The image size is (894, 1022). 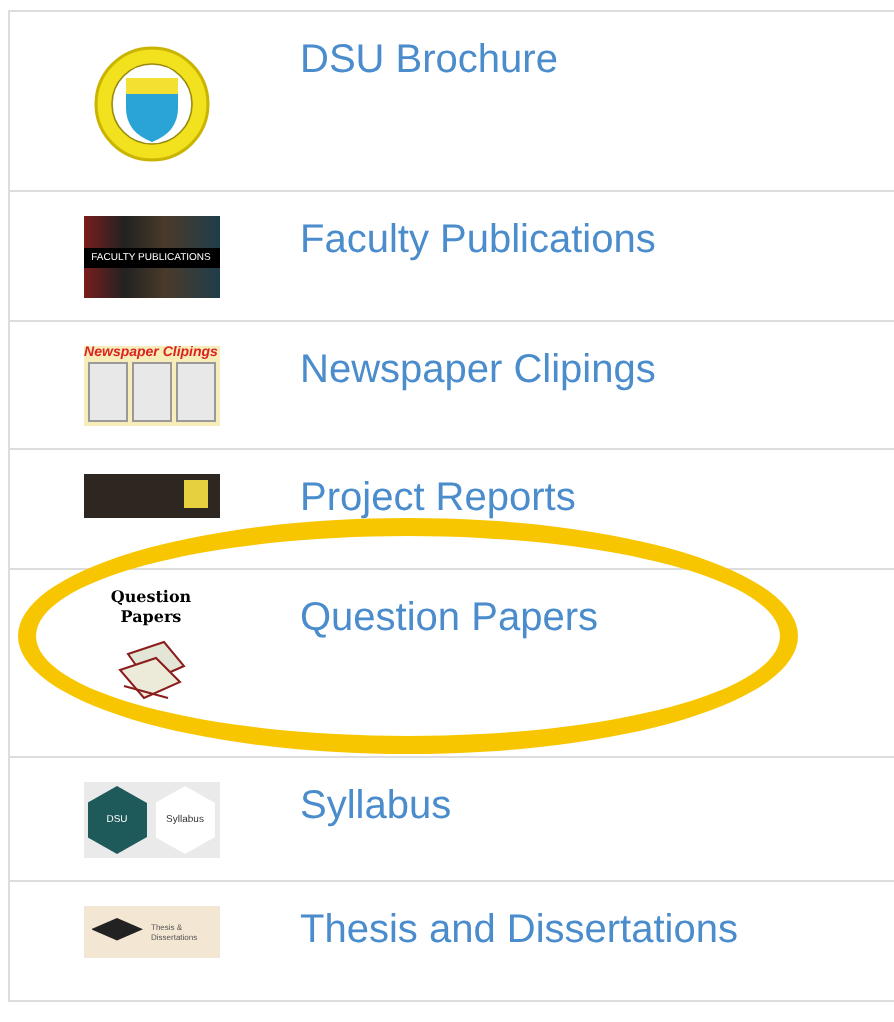 I want to click on resource-link: Newspaper Clipings, so click(x=478, y=370).